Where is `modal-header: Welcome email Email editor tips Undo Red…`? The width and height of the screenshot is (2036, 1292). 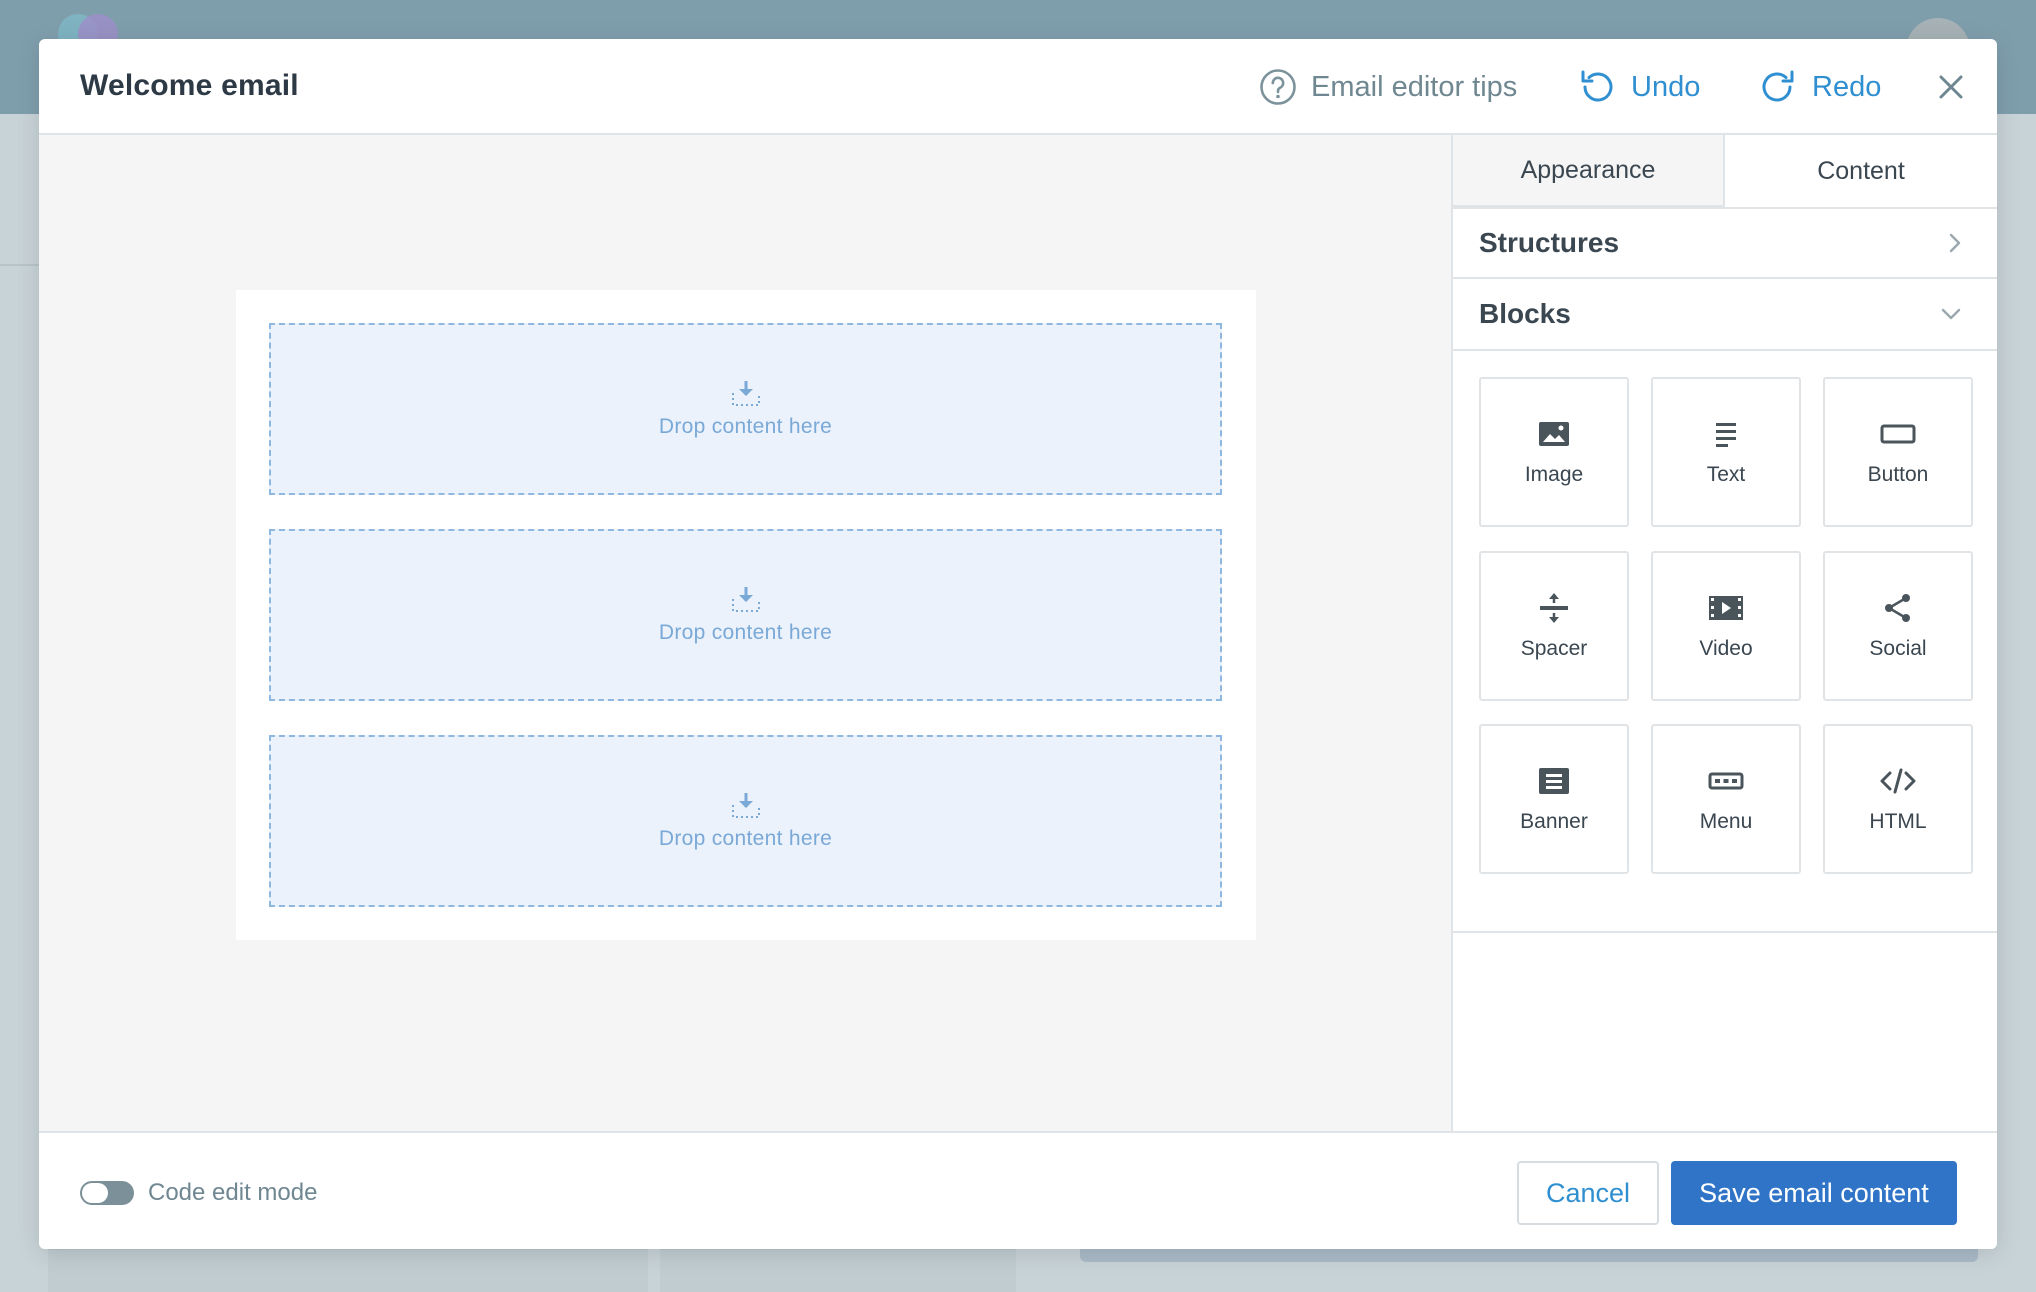 modal-header: Welcome email Email editor tips Undo Red… is located at coordinates (1018, 87).